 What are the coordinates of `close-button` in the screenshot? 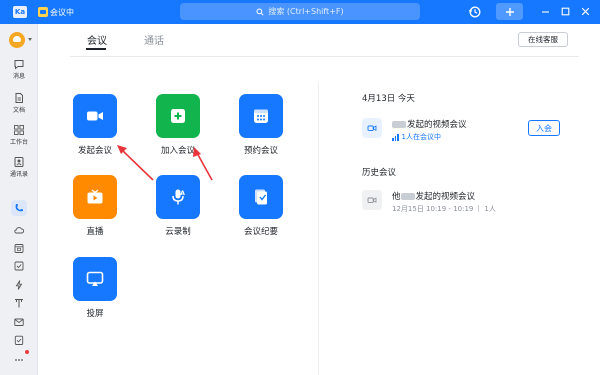 It's located at (585, 11).